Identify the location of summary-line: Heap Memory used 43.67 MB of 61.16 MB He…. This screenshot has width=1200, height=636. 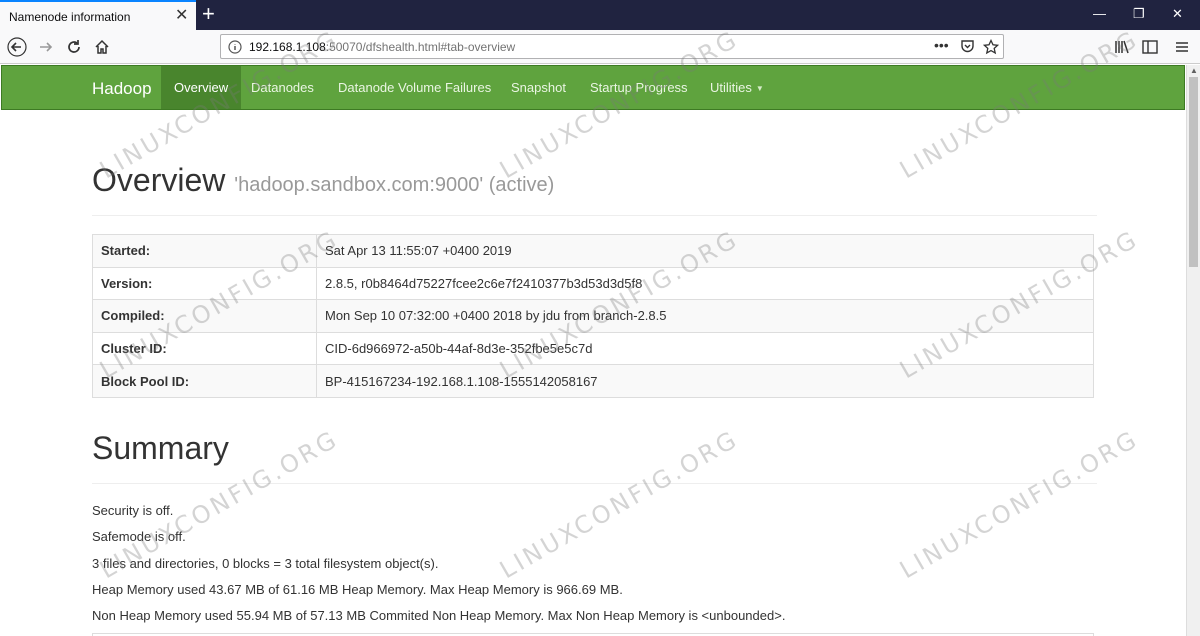
(357, 589).